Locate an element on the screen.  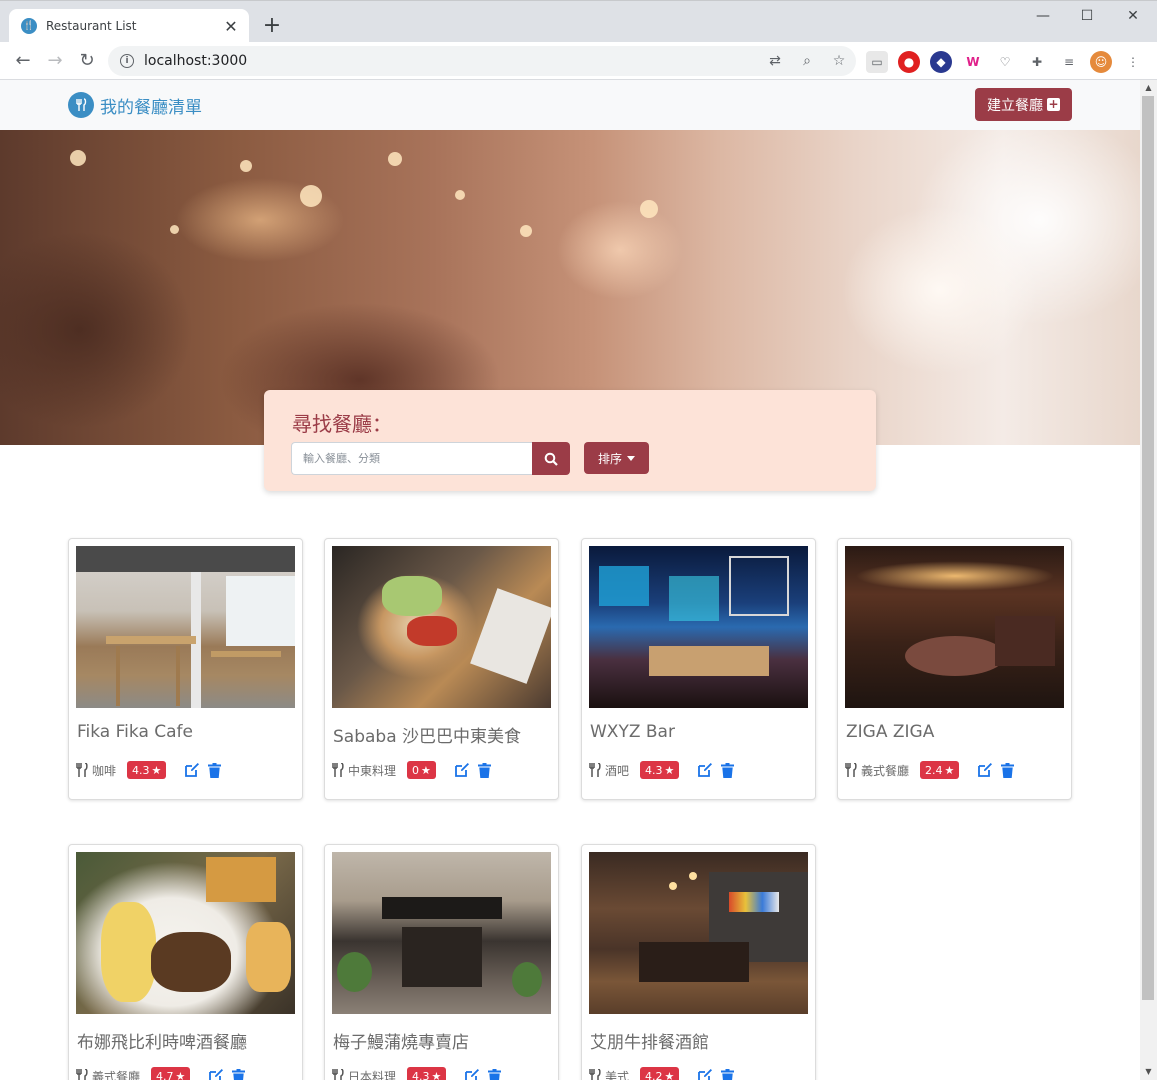
reload-icon: ↻ is located at coordinates (87, 61).